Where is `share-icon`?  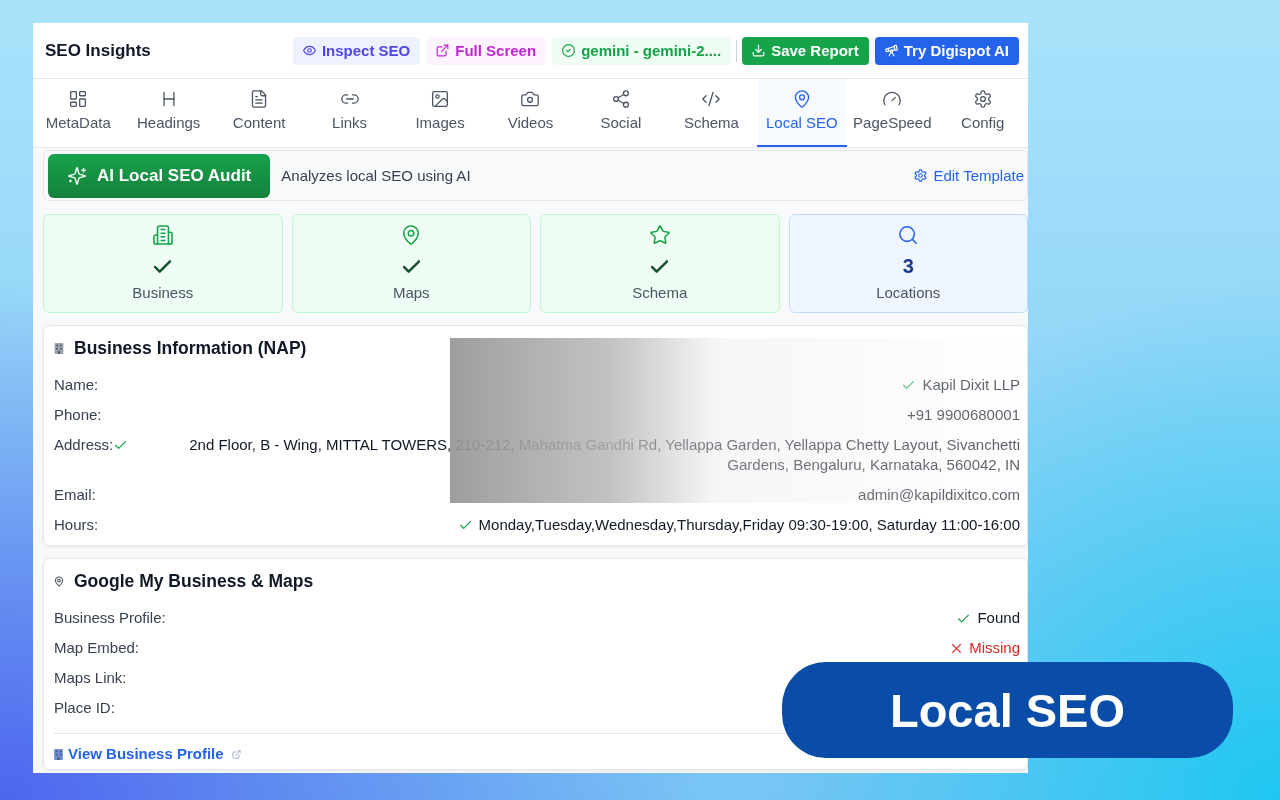 share-icon is located at coordinates (620, 99).